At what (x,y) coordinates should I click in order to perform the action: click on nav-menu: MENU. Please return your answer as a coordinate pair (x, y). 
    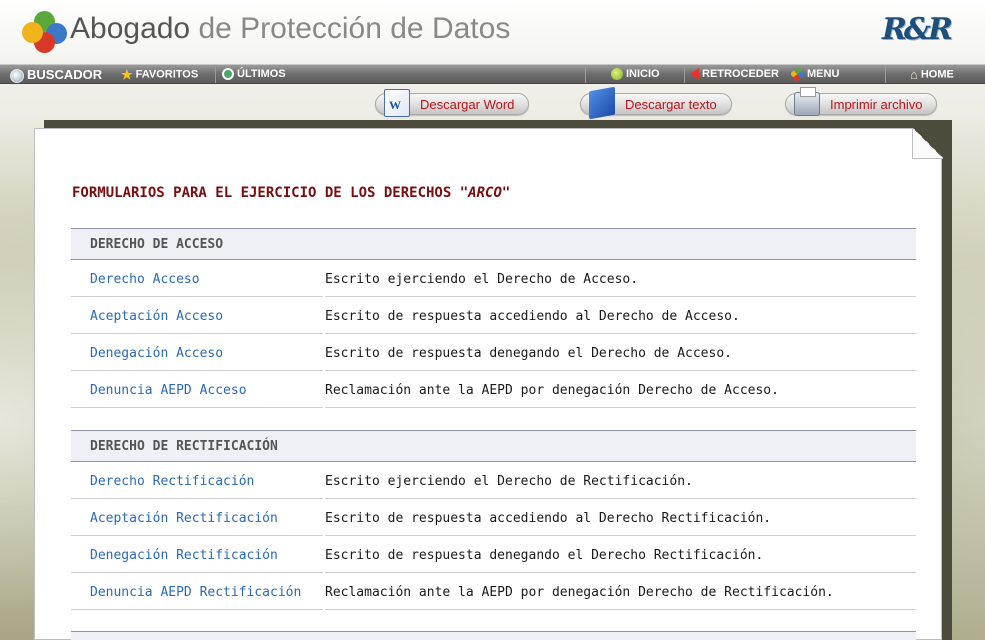
    Looking at the image, I should click on (815, 74).